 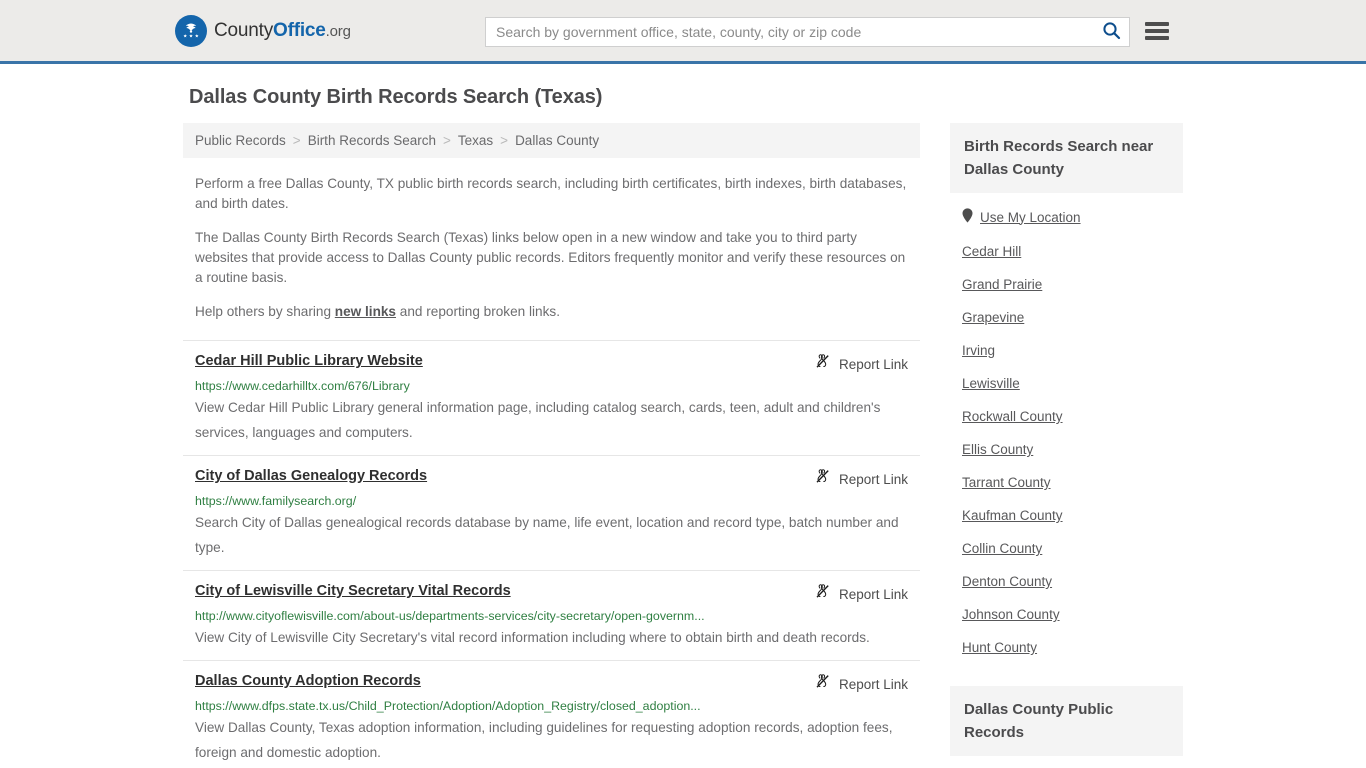 I want to click on sidebar-item-tarrant-county: Tarrant County, so click(x=1066, y=482).